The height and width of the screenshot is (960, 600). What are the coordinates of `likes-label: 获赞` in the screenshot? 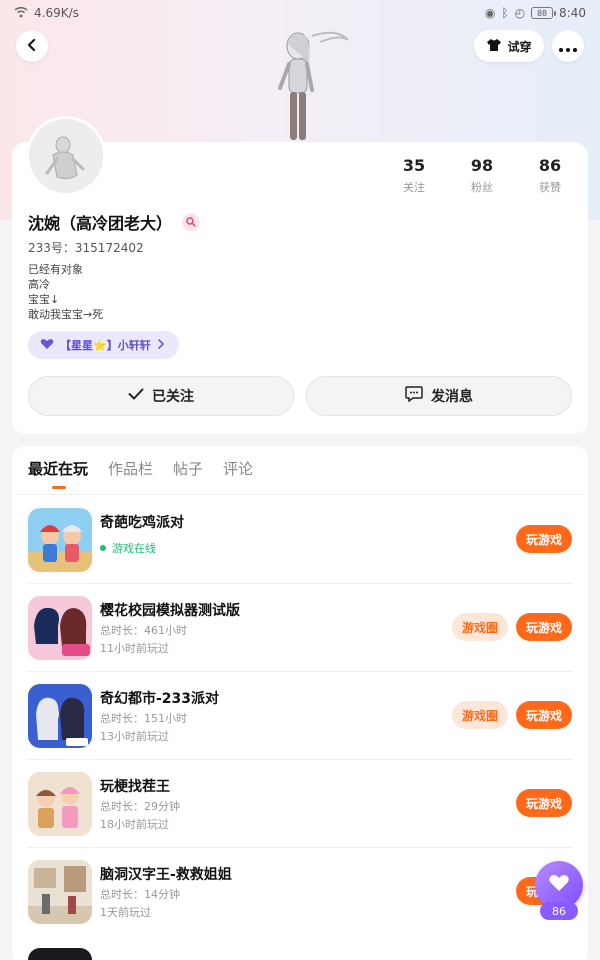 It's located at (550, 187).